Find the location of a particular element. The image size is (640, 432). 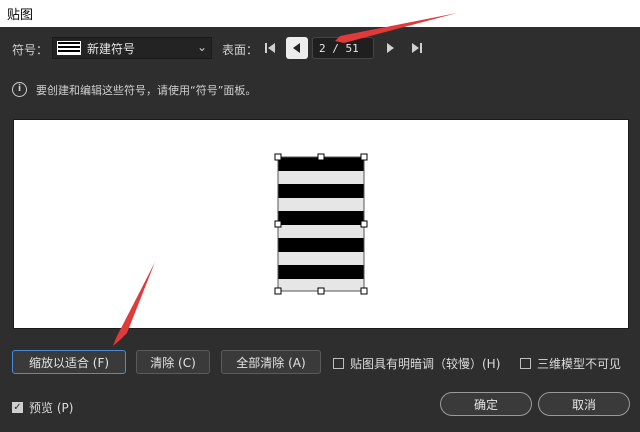

skip-last-icon is located at coordinates (417, 48).